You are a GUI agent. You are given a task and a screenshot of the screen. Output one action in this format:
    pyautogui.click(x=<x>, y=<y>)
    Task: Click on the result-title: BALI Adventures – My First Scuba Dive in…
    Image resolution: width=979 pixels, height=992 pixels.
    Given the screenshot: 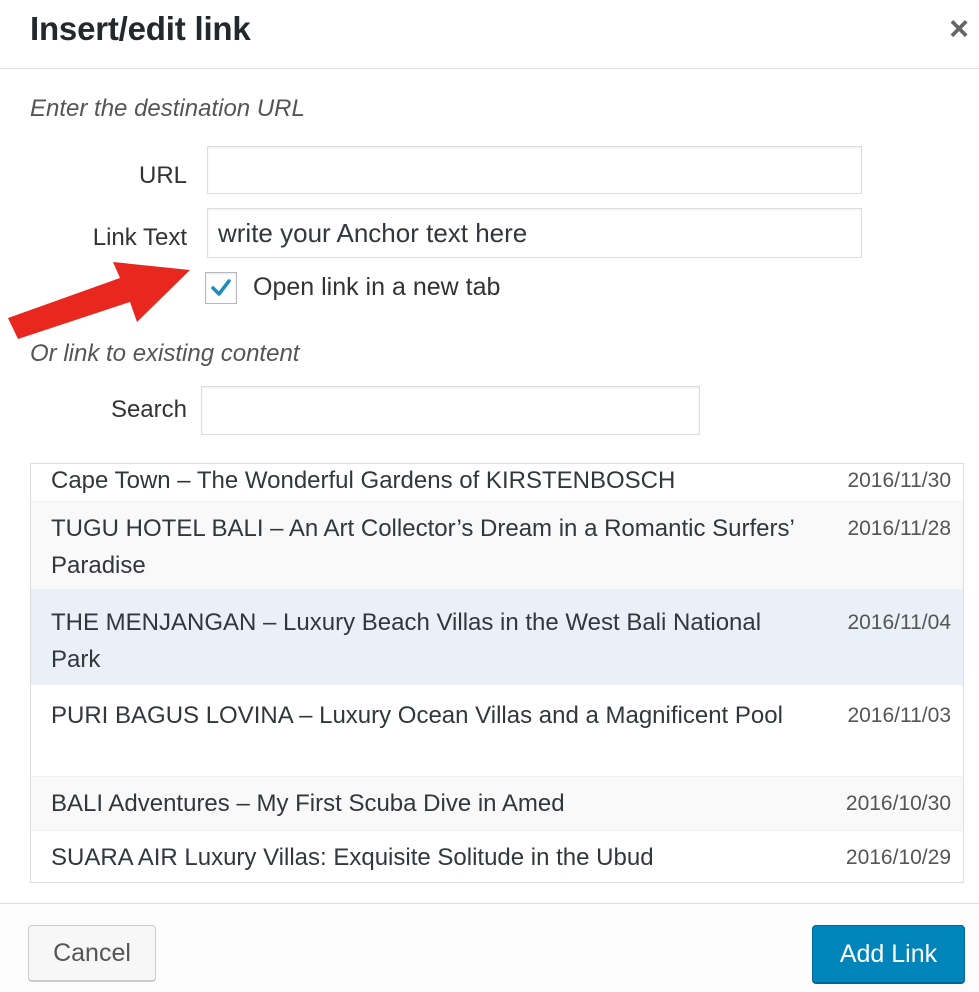 What is the action you would take?
    pyautogui.click(x=308, y=803)
    